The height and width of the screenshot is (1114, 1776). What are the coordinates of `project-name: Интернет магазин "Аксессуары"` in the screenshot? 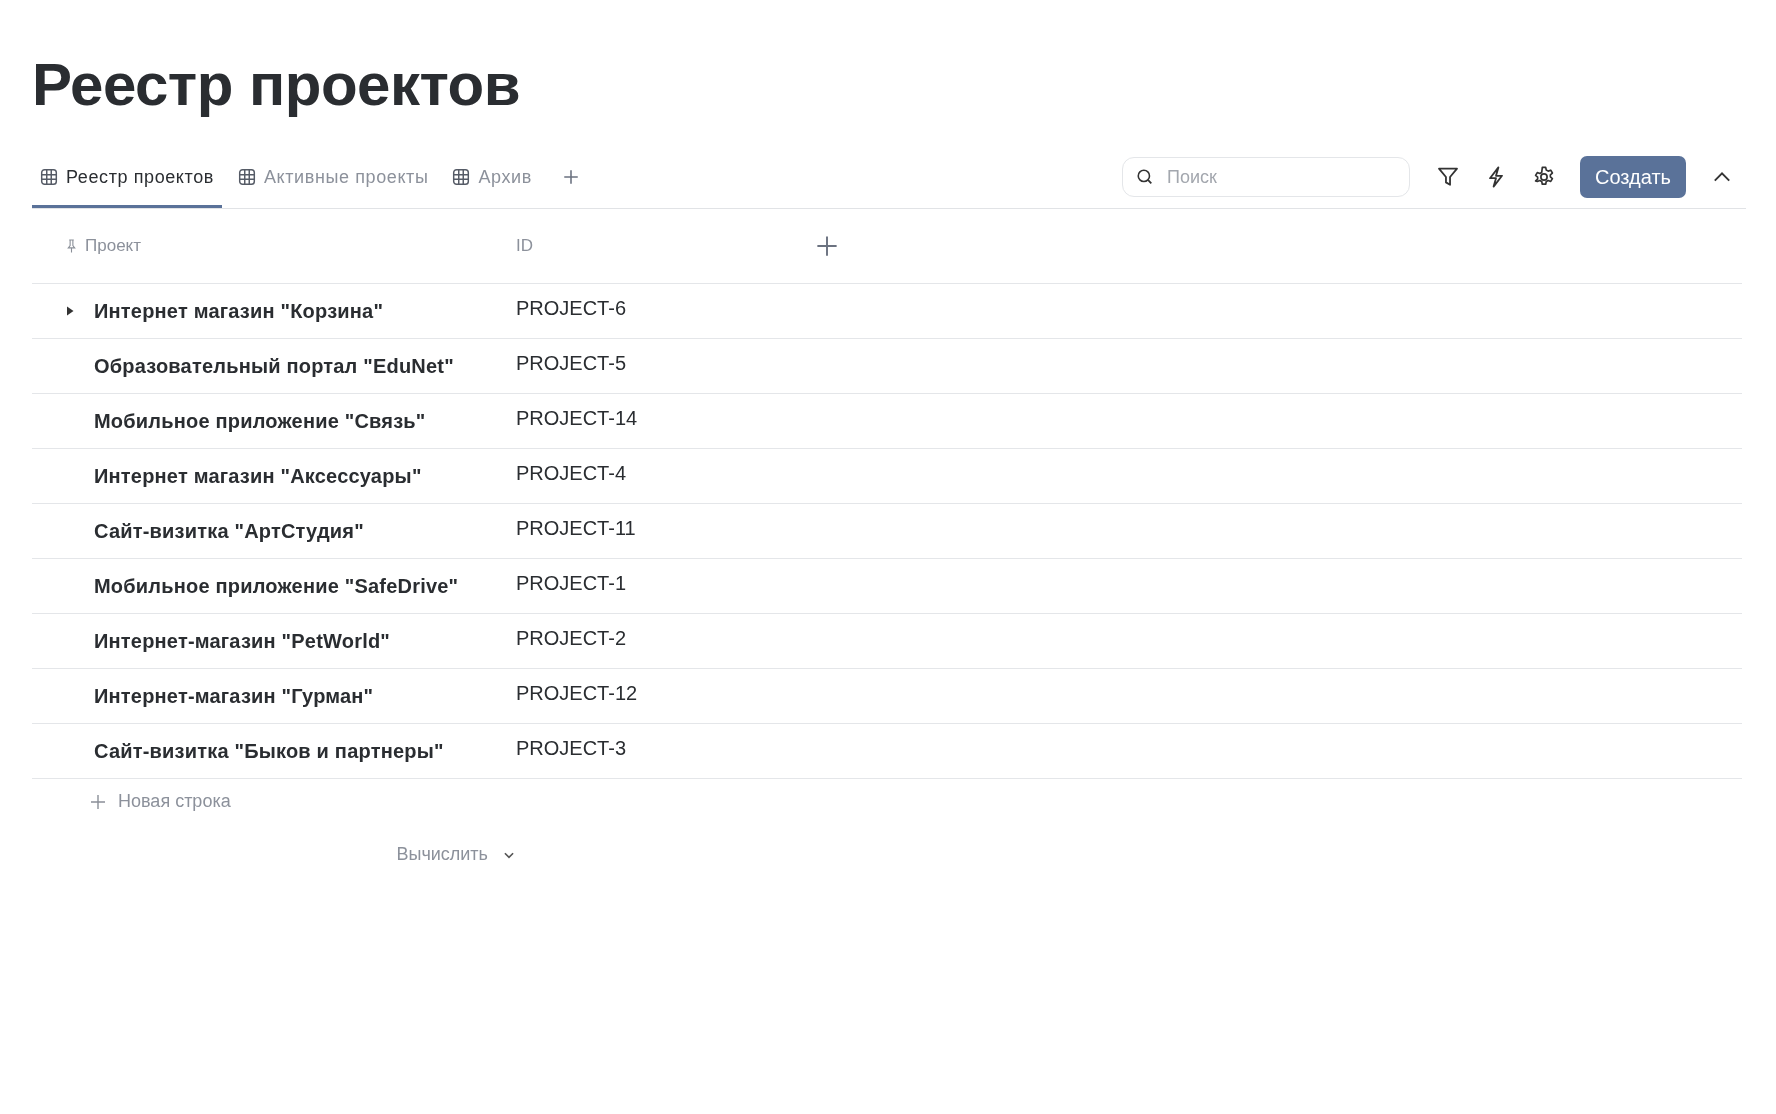 It's located at (258, 476).